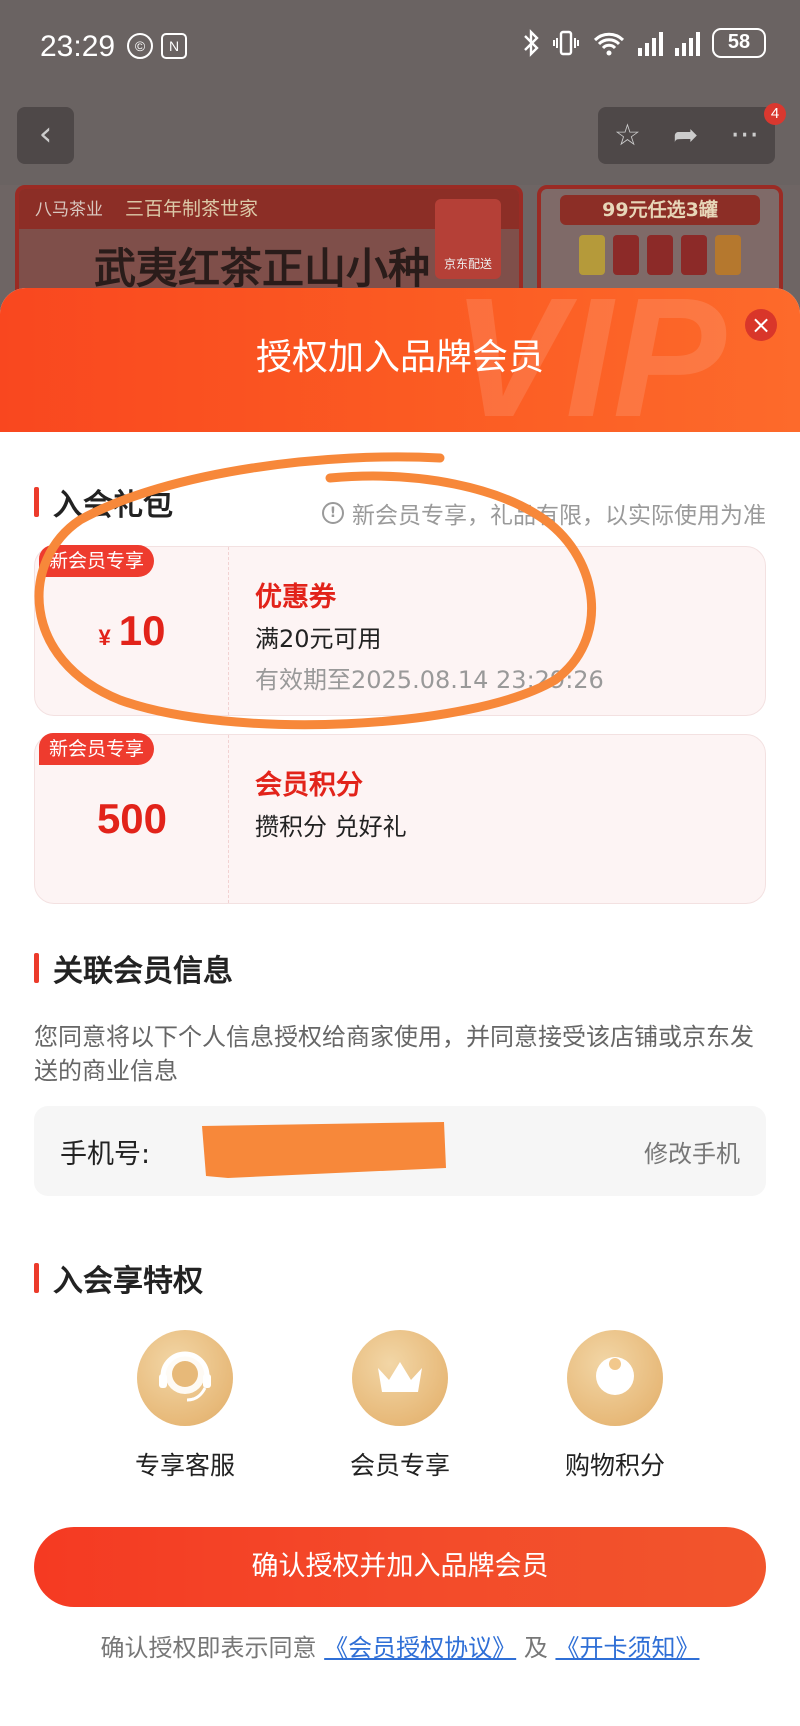 This screenshot has width=800, height=1726. Describe the element at coordinates (535, 1648) in the screenshot. I see `agreement-and: 及` at that location.